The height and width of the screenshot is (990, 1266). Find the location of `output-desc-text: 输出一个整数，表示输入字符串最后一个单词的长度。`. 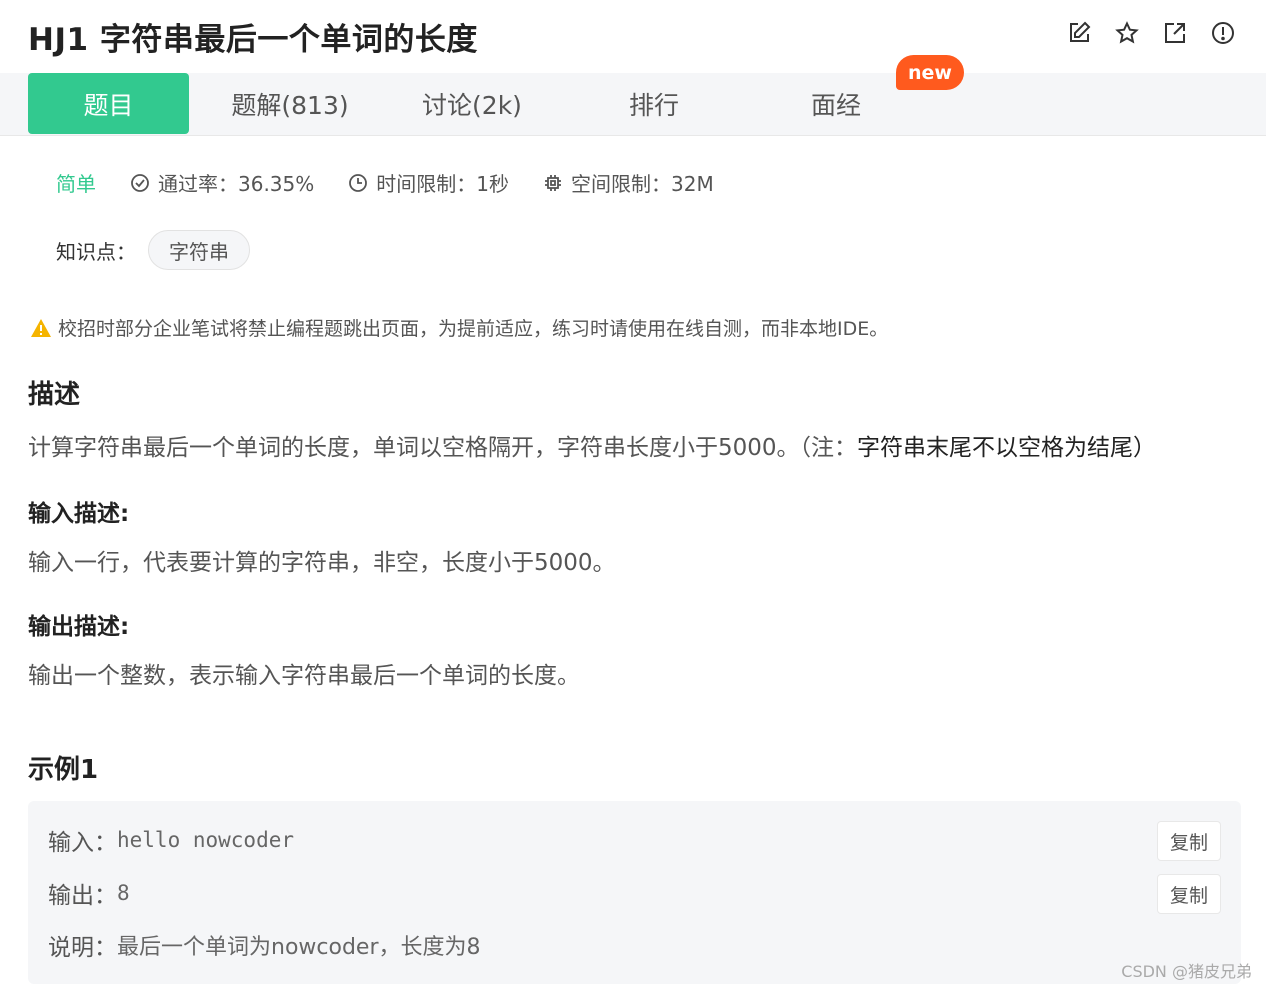

output-desc-text: 输出一个整数，表示输入字符串最后一个单词的长度。 is located at coordinates (304, 676).